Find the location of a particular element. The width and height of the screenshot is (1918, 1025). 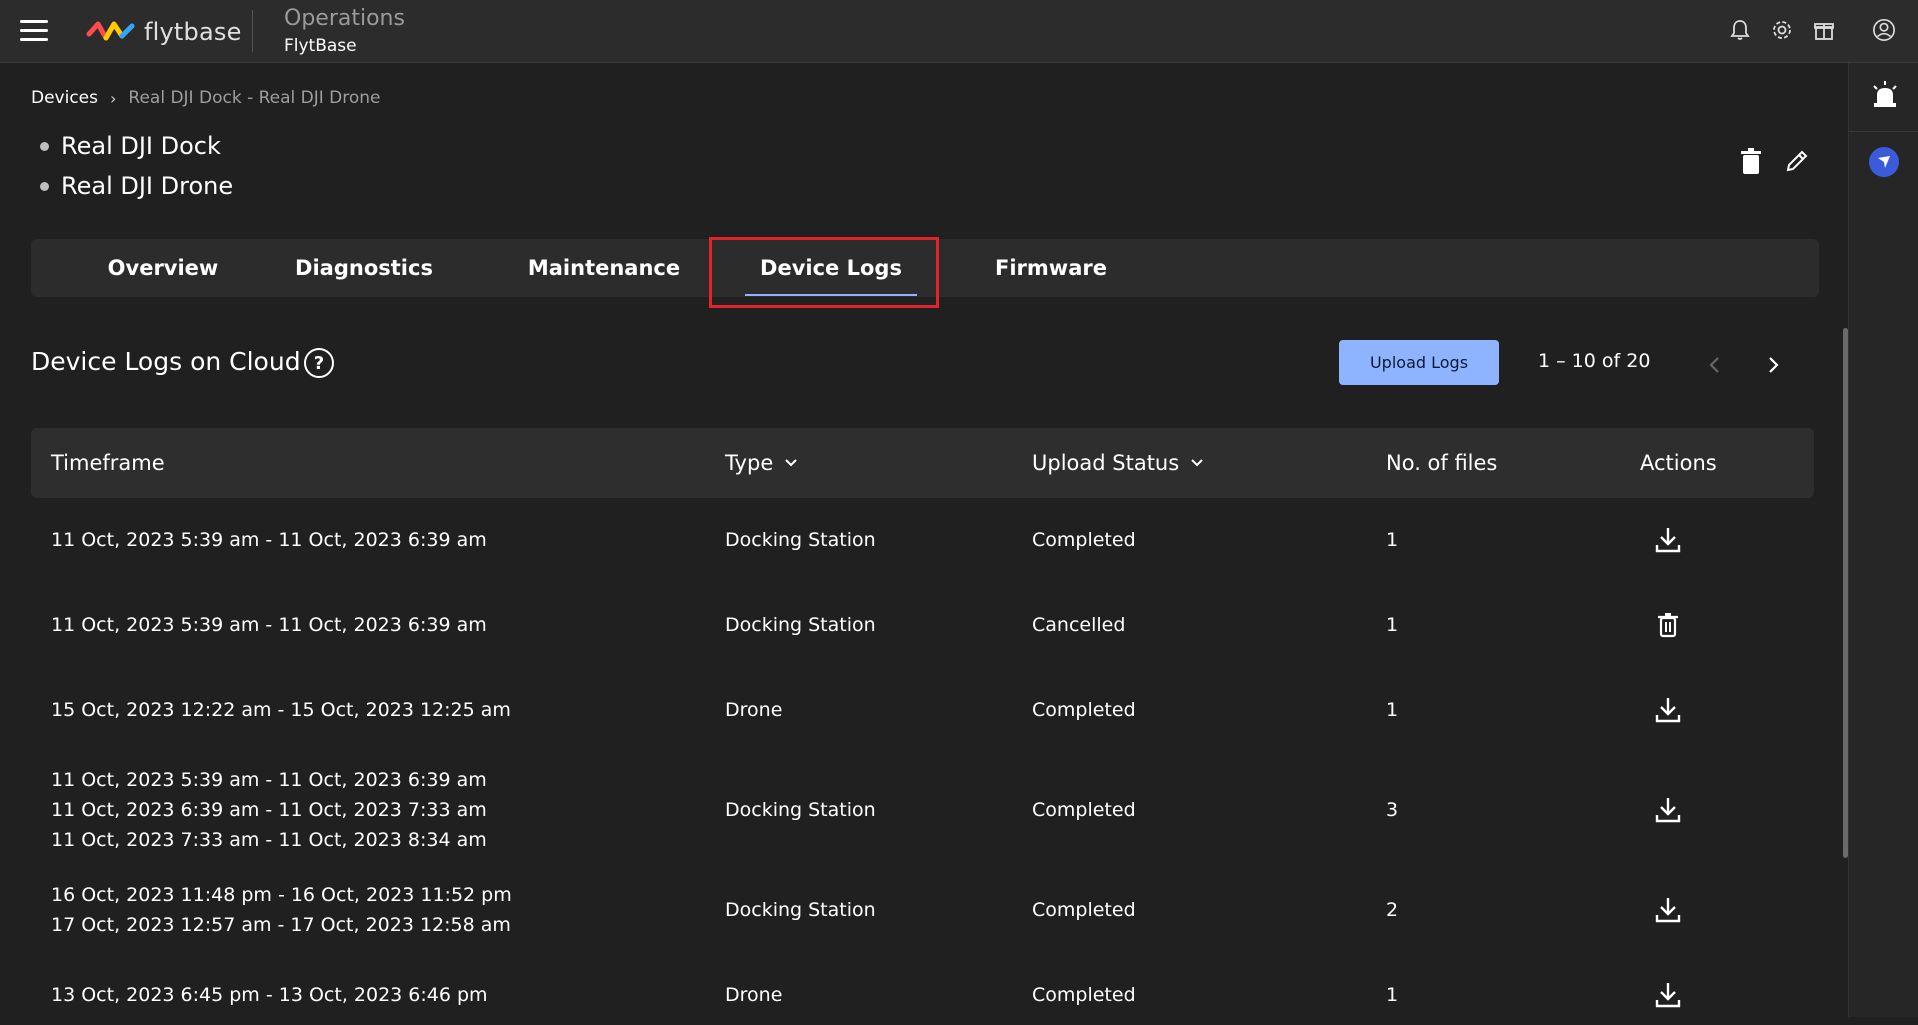

device-item-drone: Real DJI Drone is located at coordinates (136, 186).